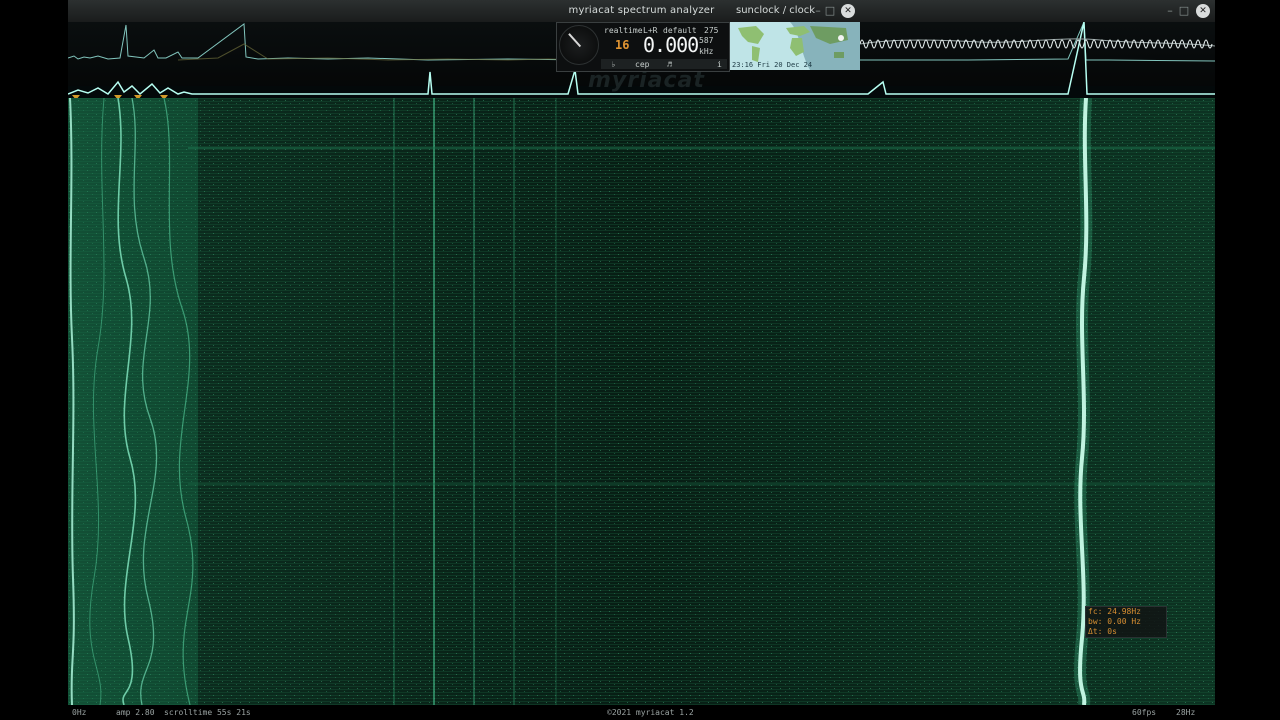  I want to click on cursor-readout: fc: 24.98Hz bw: 0.00 Hz Δt: 0s, so click(1126, 622).